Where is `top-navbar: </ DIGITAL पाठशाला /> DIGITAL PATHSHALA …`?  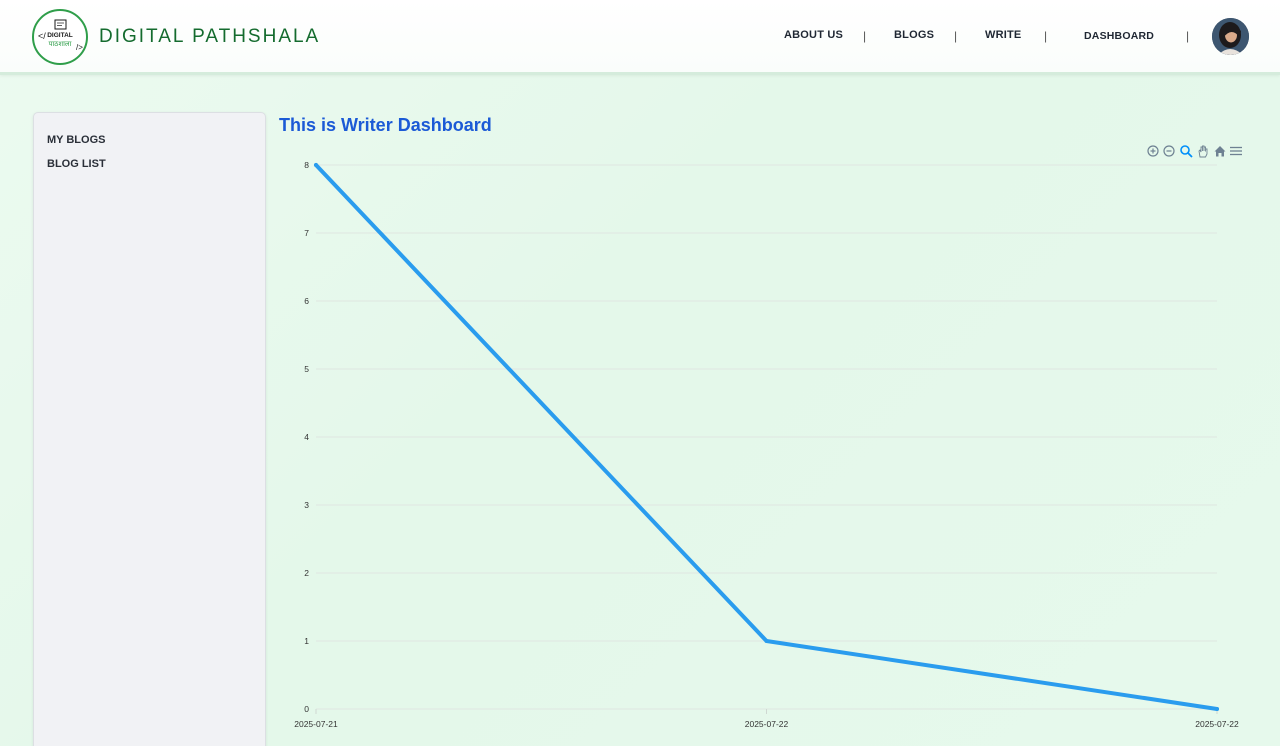
top-navbar: </ DIGITAL पाठशाला /> DIGITAL PATHSHALA … is located at coordinates (640, 37).